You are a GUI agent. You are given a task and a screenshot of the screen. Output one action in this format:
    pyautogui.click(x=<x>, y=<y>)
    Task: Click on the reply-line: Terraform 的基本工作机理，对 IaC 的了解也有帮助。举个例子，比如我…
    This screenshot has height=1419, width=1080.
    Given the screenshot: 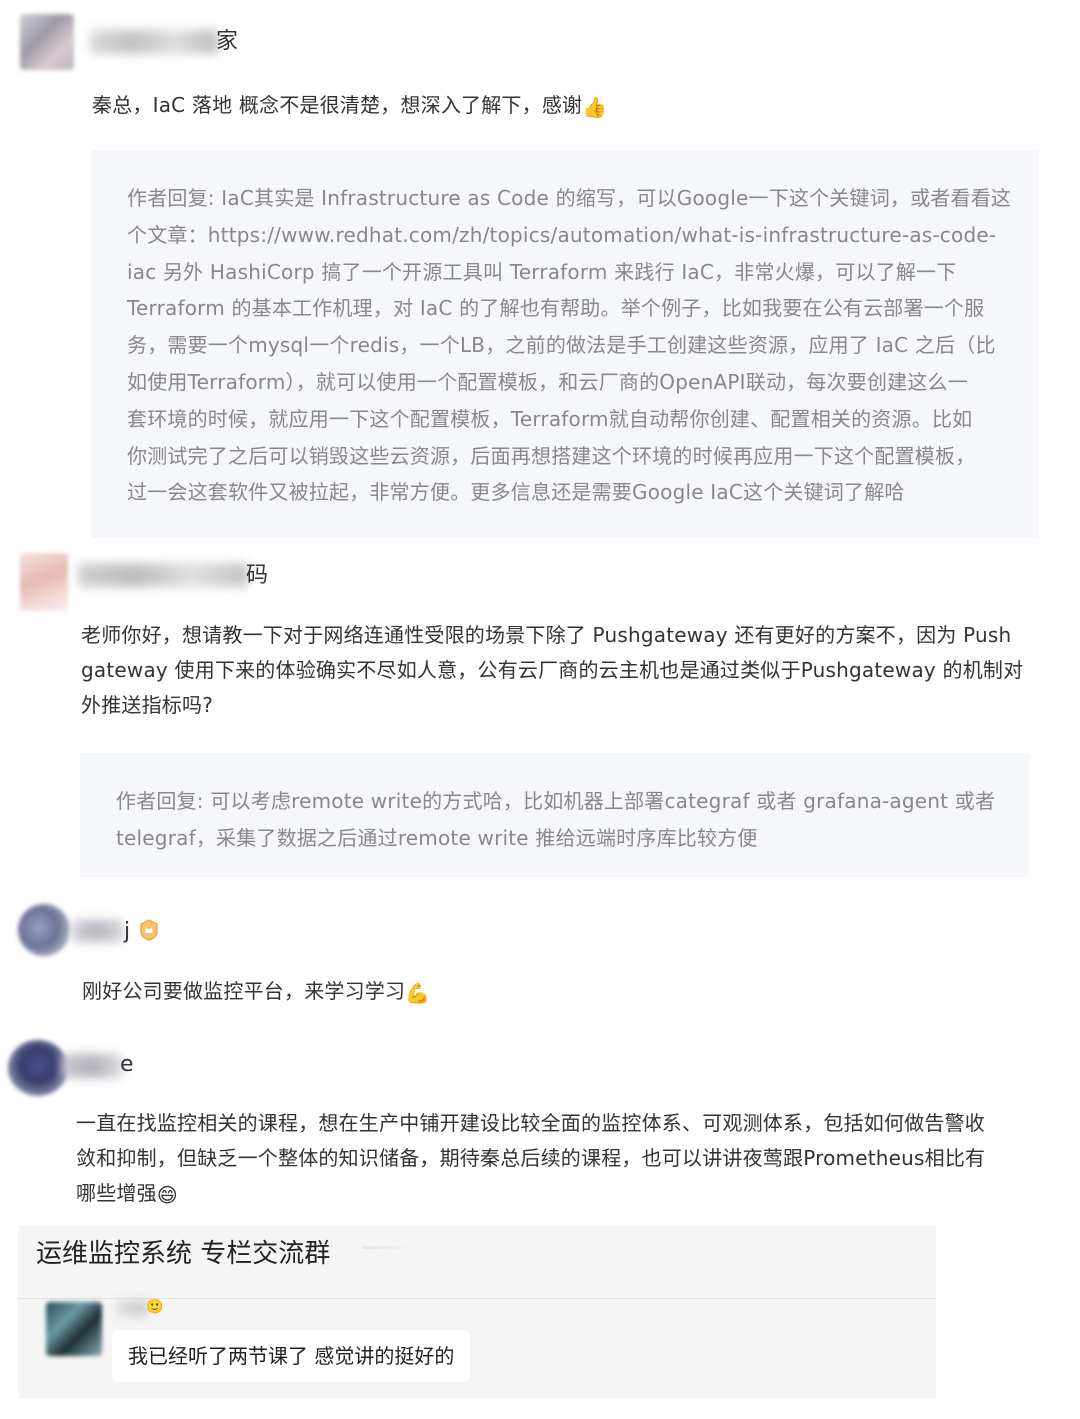 What is the action you would take?
    pyautogui.click(x=556, y=308)
    